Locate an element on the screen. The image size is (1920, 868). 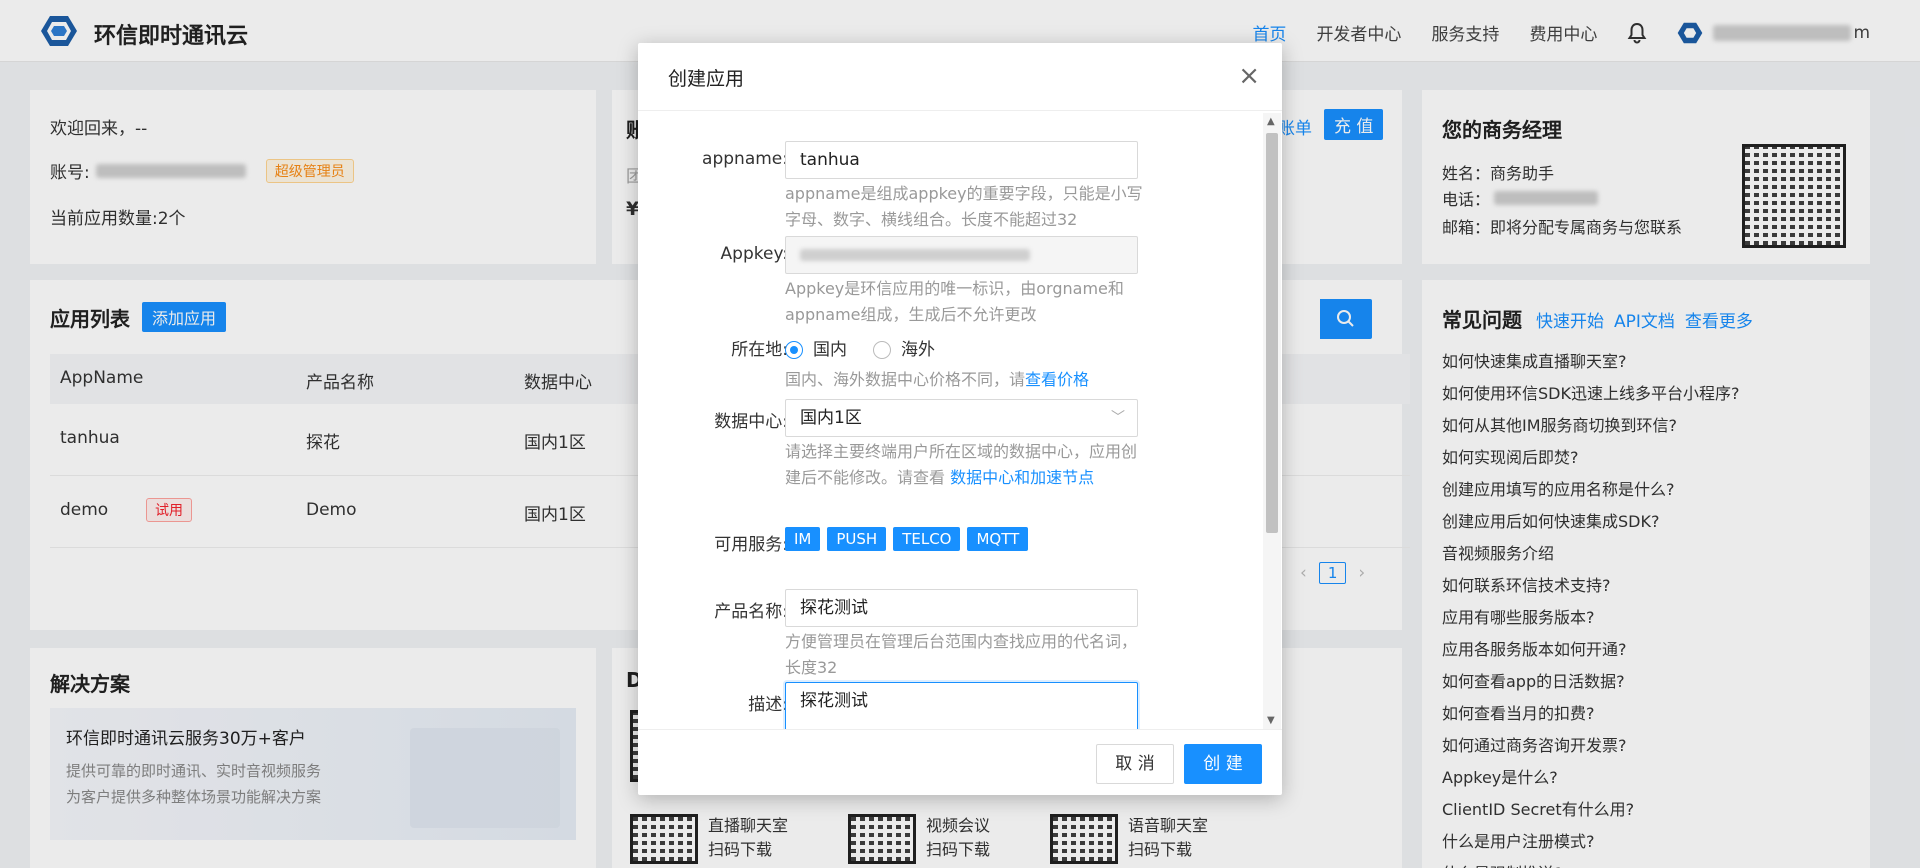
radio-domestic: 国内 is located at coordinates (816, 347).